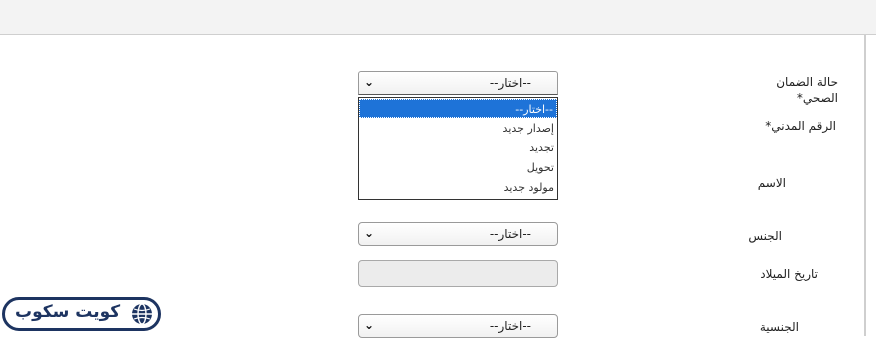 The height and width of the screenshot is (338, 876). I want to click on watermark-logo: كويت سكوب, so click(81, 314).